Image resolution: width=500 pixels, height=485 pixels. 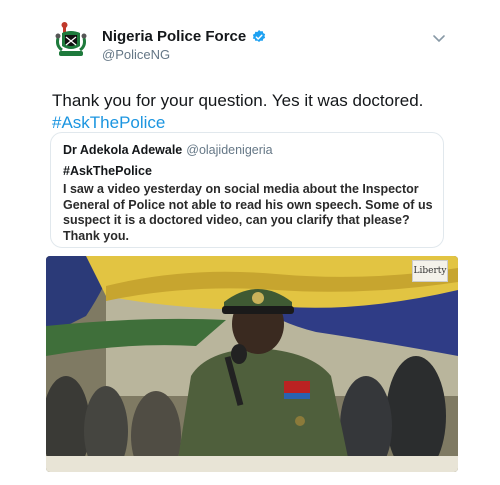 I want to click on chevron-down-icon, so click(x=439, y=39).